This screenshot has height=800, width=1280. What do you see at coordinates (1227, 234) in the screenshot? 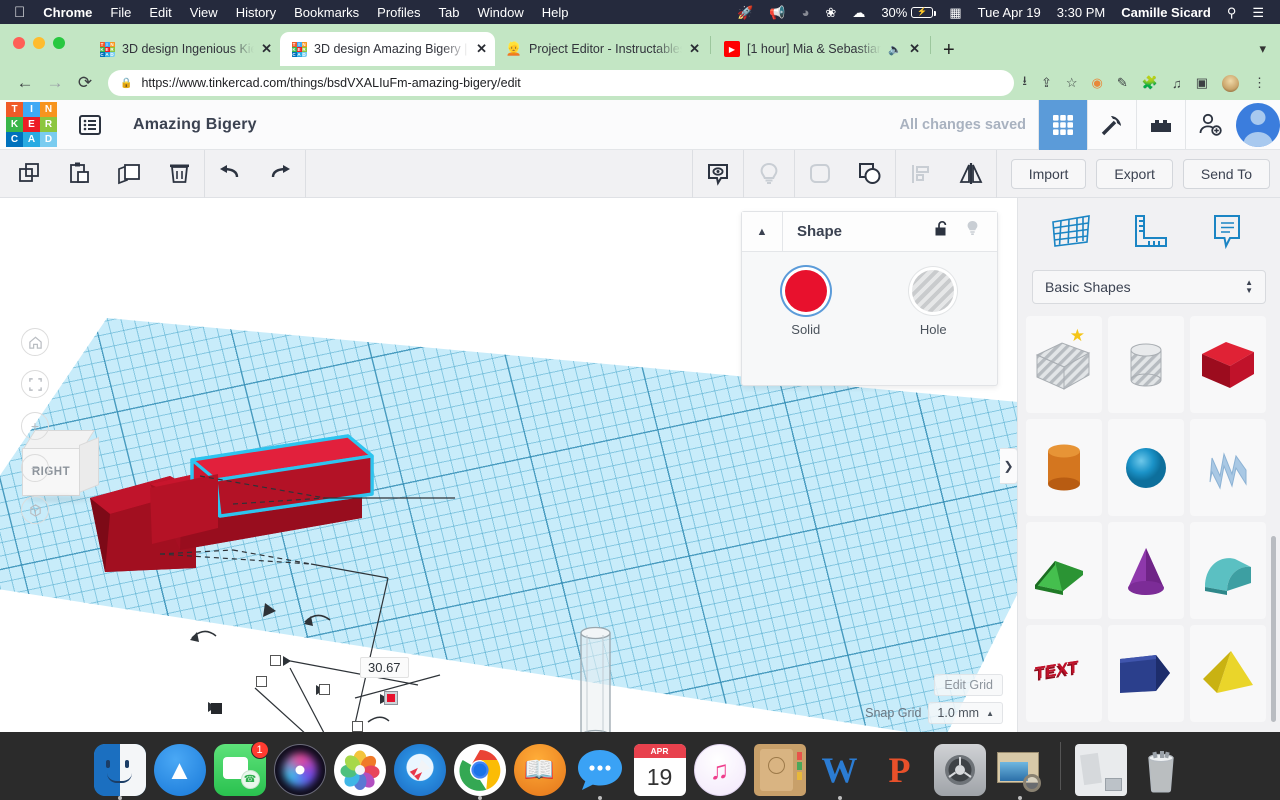
I see `note-icon` at bounding box center [1227, 234].